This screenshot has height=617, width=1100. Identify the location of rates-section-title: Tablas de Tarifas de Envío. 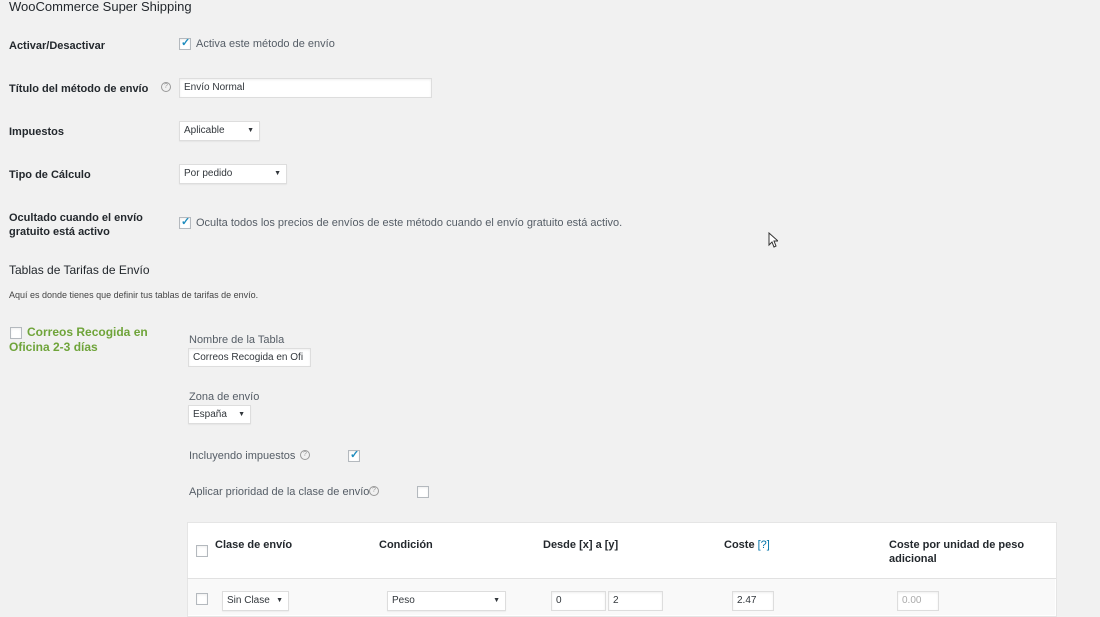
(79, 270).